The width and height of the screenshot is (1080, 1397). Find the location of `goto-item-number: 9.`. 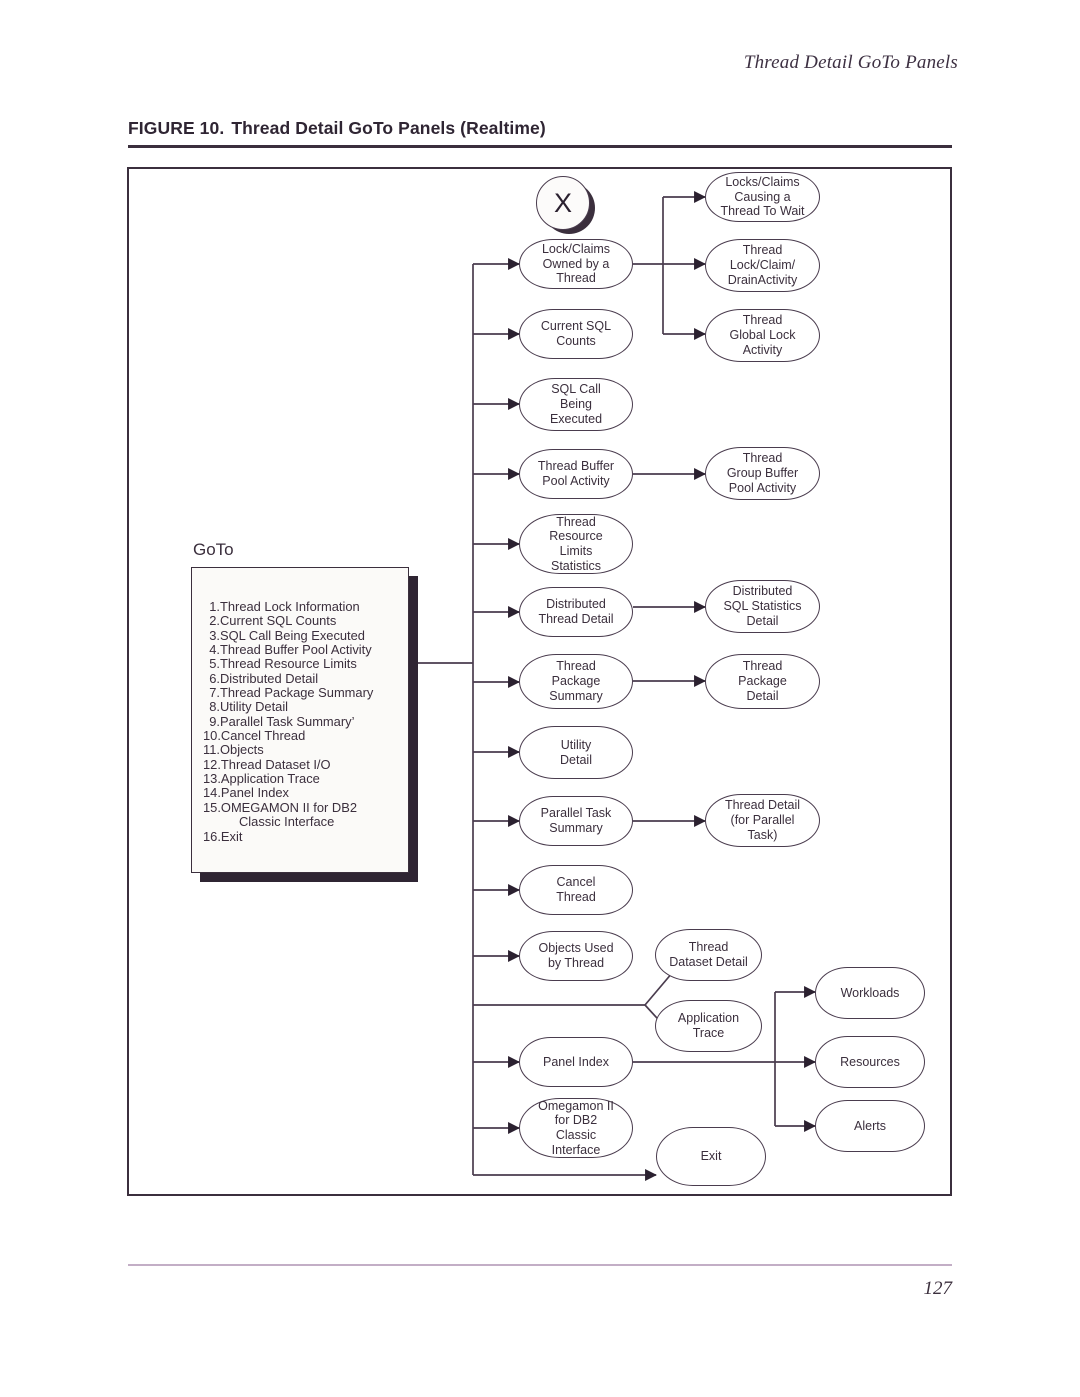

goto-item-number: 9. is located at coordinates (214, 721).